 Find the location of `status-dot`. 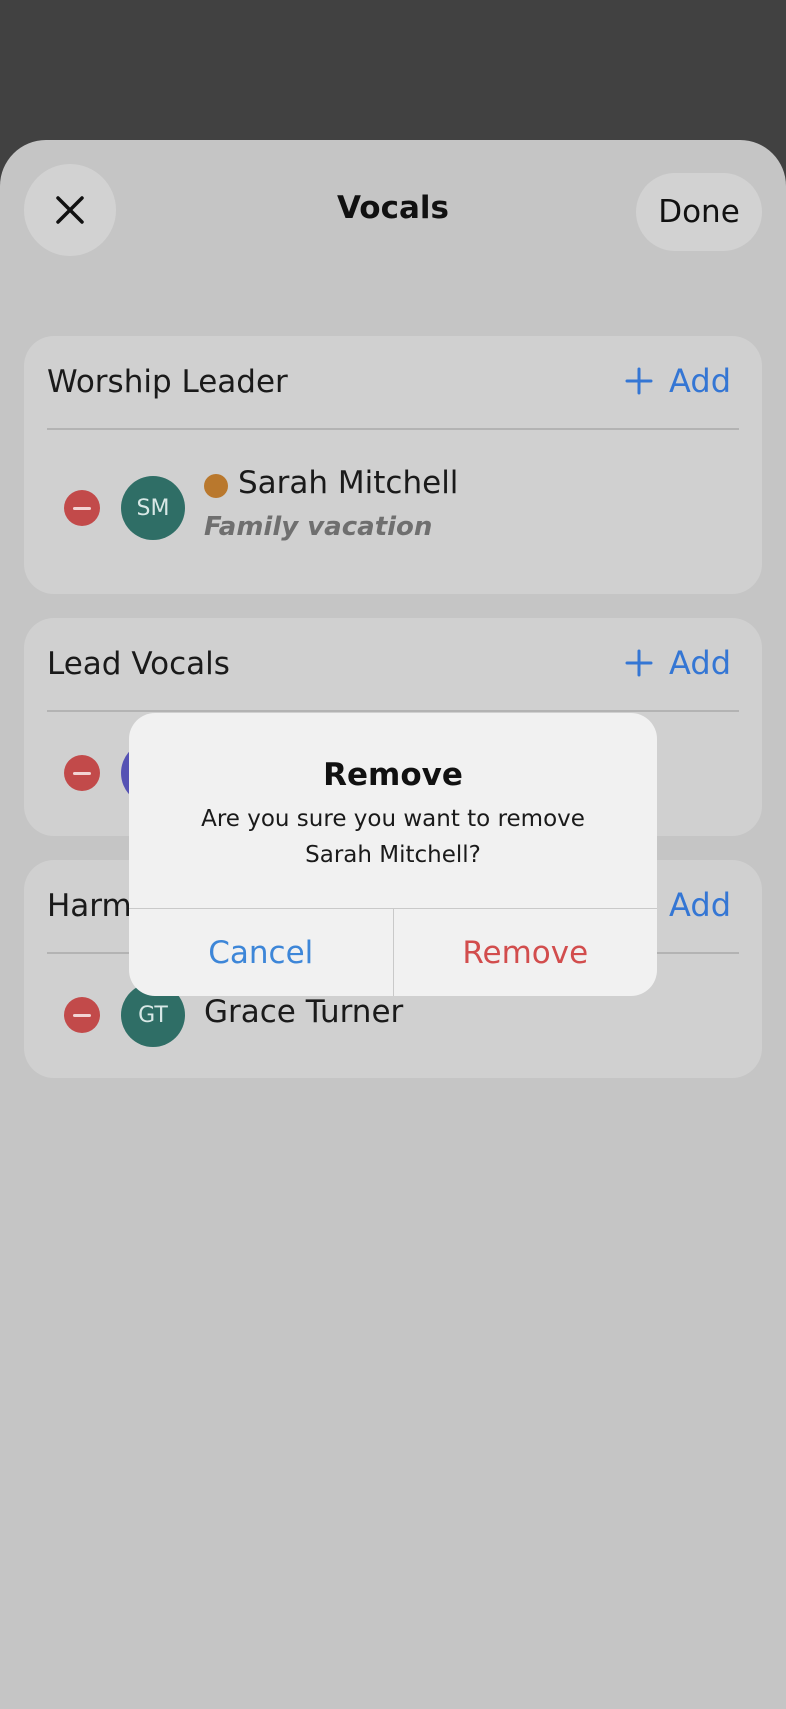

status-dot is located at coordinates (216, 486).